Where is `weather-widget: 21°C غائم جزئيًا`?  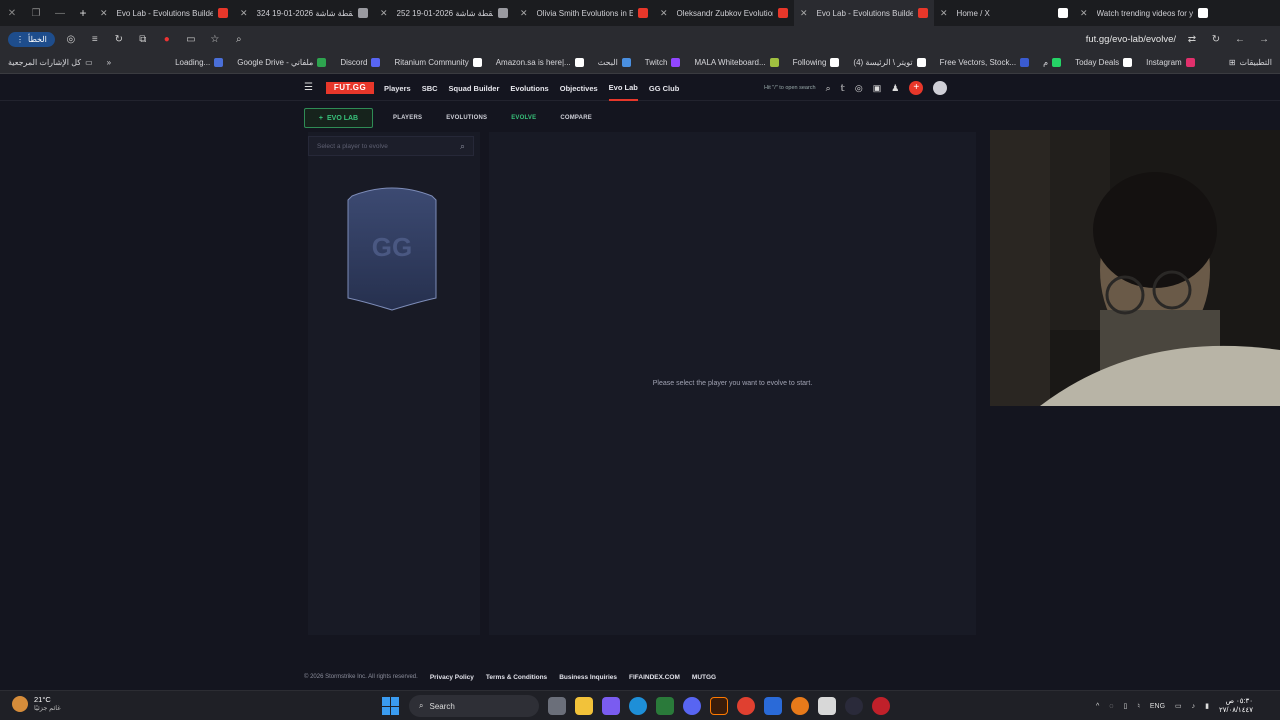 weather-widget: 21°C غائم جزئيًا is located at coordinates (36, 703).